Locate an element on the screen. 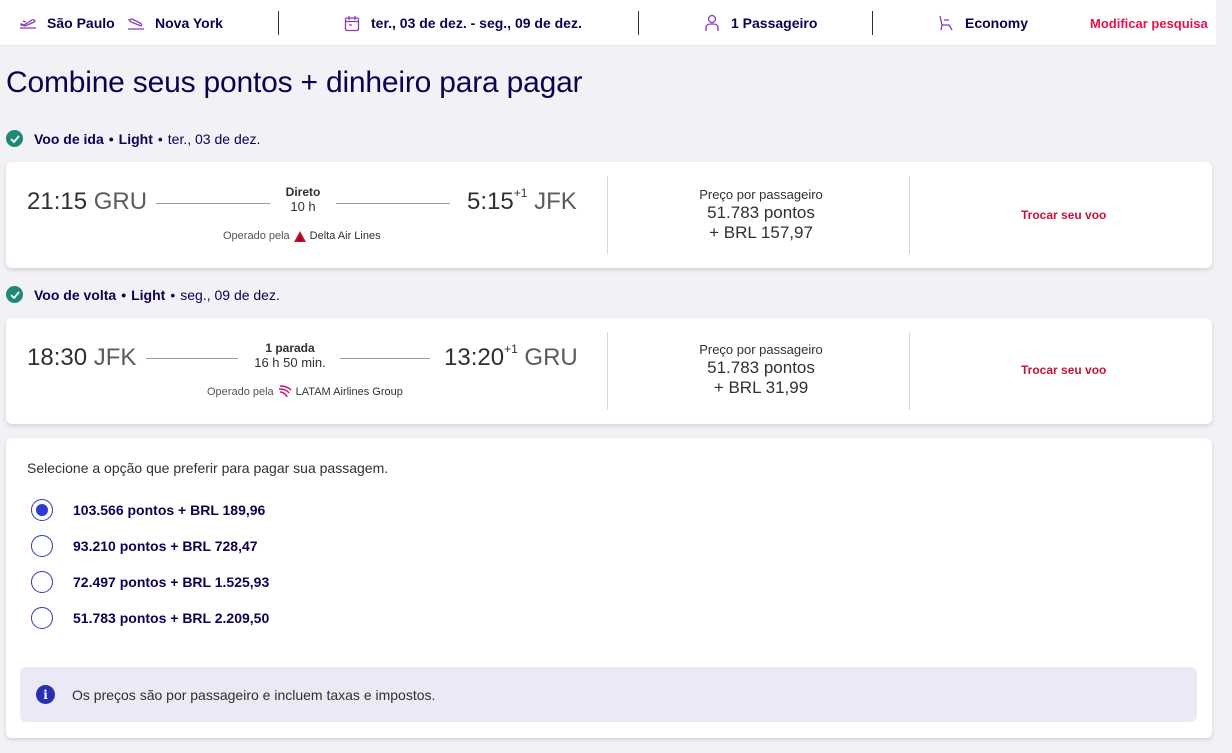  modify-search-label: Modificar pesquisa is located at coordinates (1149, 23).